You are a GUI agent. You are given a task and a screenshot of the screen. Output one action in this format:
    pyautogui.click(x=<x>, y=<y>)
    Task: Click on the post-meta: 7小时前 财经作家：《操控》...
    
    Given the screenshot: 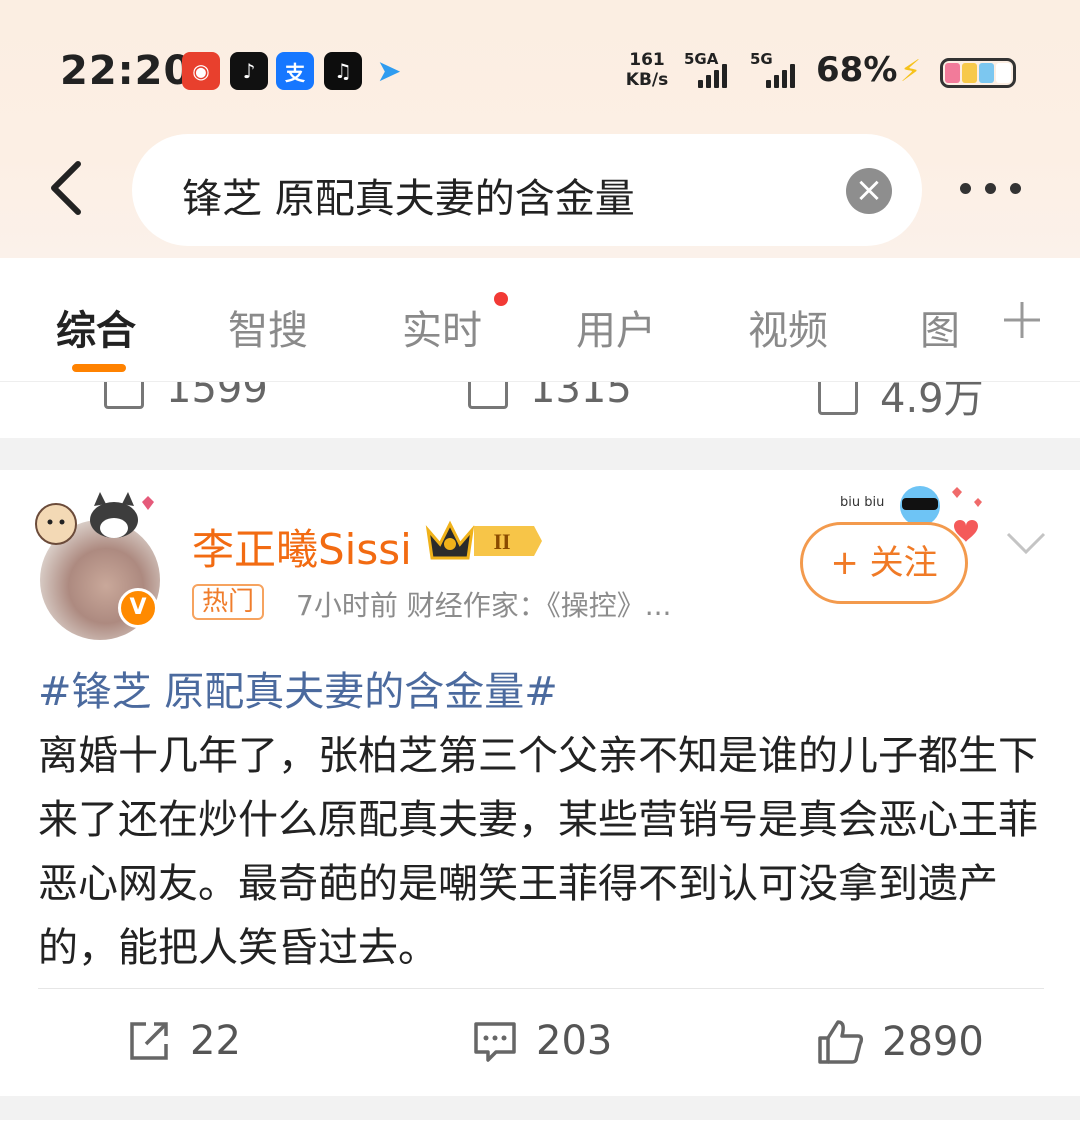 What is the action you would take?
    pyautogui.click(x=484, y=605)
    